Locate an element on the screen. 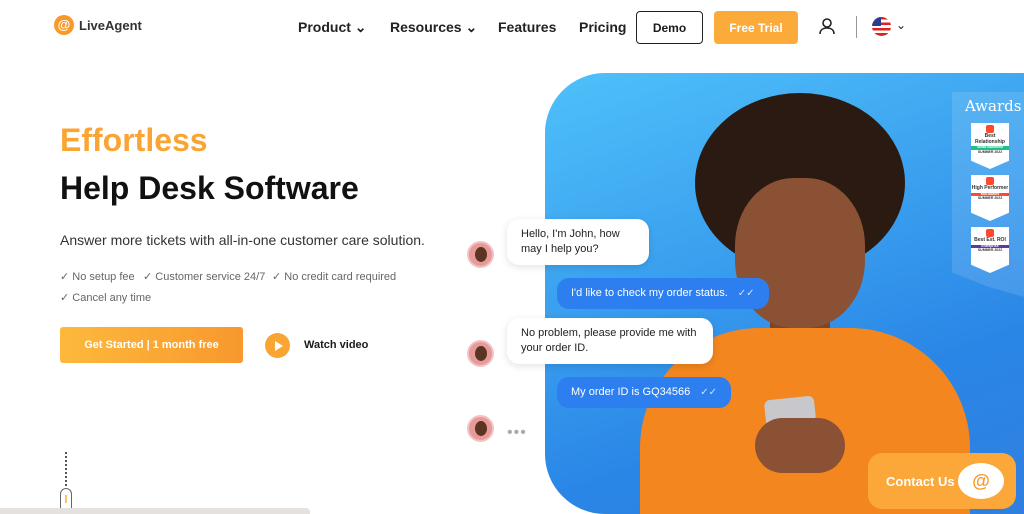  scroll-mouse-icon is located at coordinates (66, 499).